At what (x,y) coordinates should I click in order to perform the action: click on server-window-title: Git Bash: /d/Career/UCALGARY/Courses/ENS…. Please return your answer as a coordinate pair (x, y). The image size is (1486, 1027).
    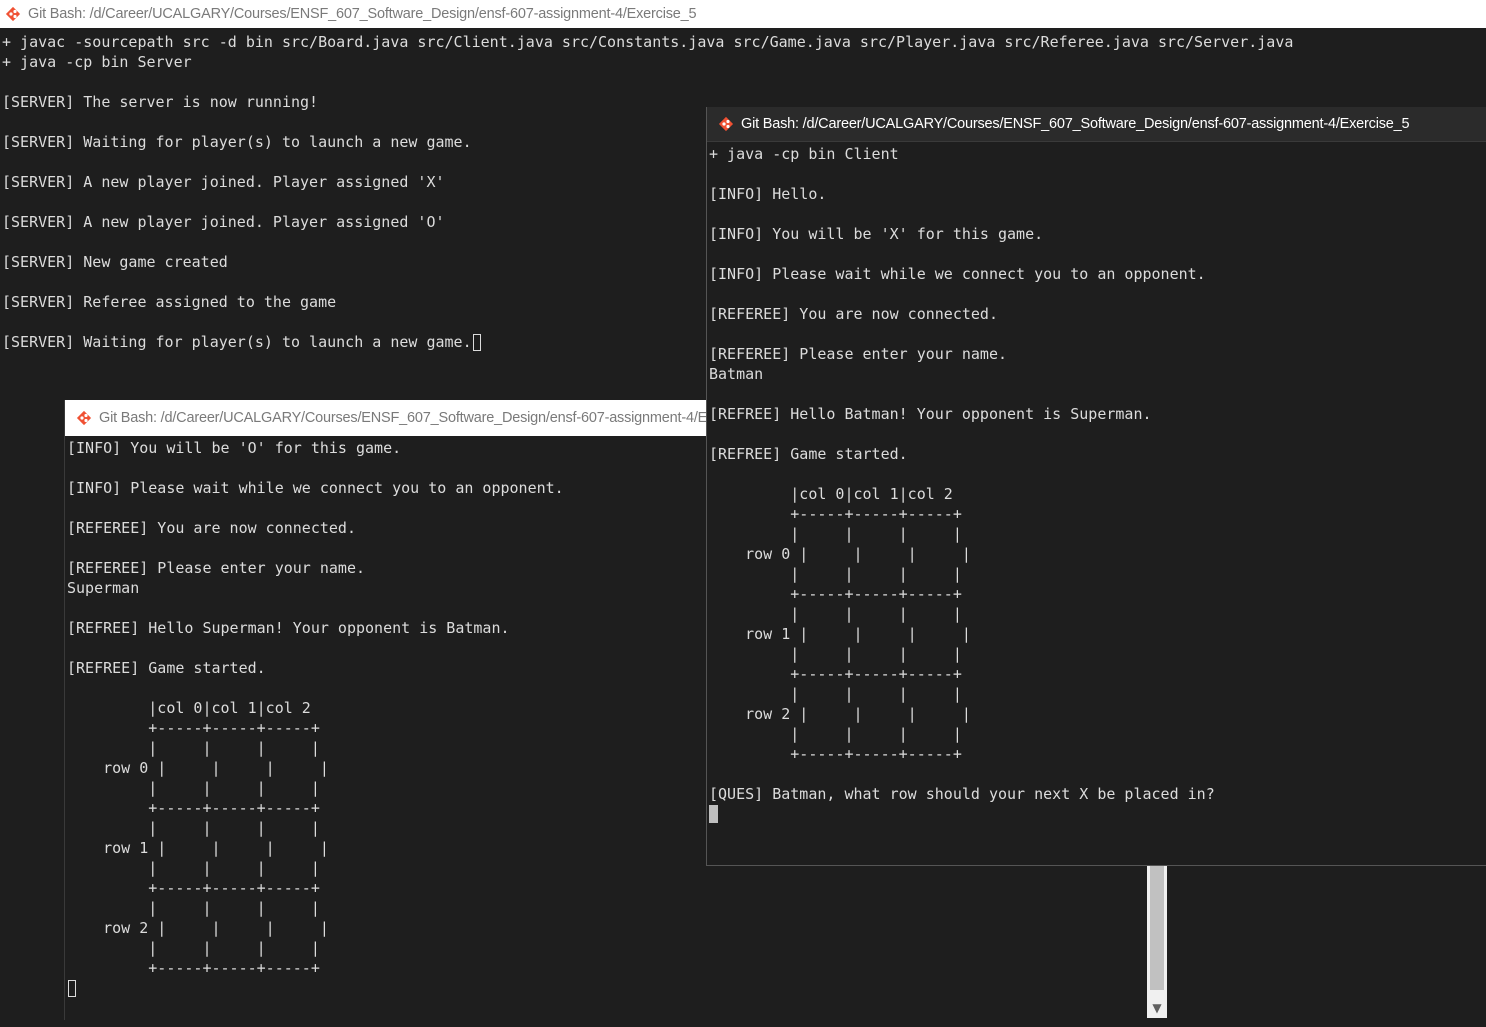
    Looking at the image, I should click on (362, 14).